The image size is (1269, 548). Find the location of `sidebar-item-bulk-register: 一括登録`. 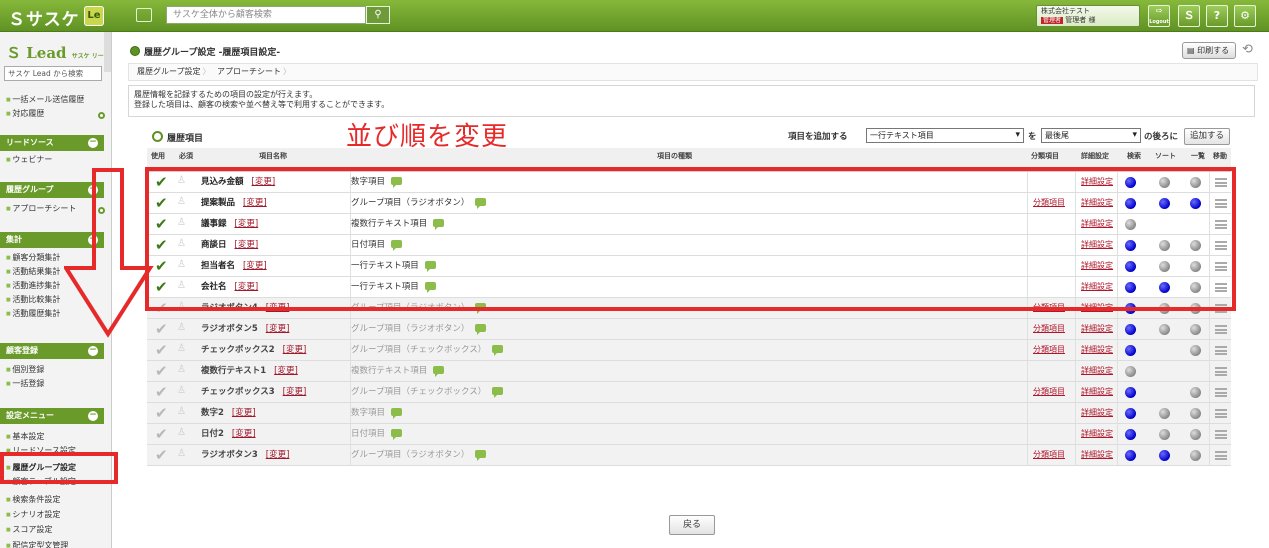

sidebar-item-bulk-register: 一括登録 is located at coordinates (25, 383).